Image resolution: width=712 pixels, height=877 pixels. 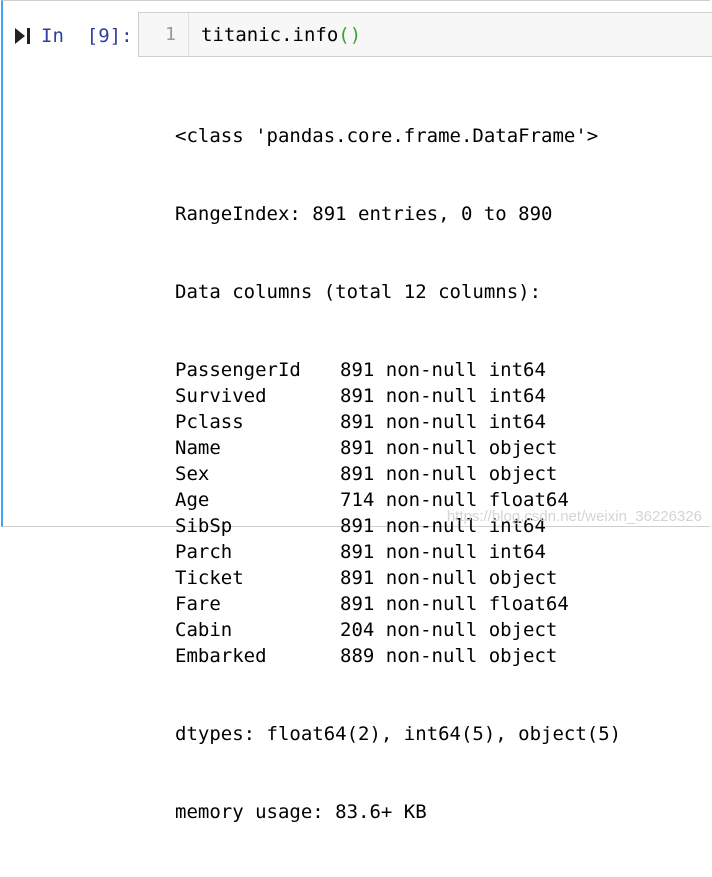 I want to click on output-columns-header: Data columns (total 12 columns):, so click(x=398, y=292).